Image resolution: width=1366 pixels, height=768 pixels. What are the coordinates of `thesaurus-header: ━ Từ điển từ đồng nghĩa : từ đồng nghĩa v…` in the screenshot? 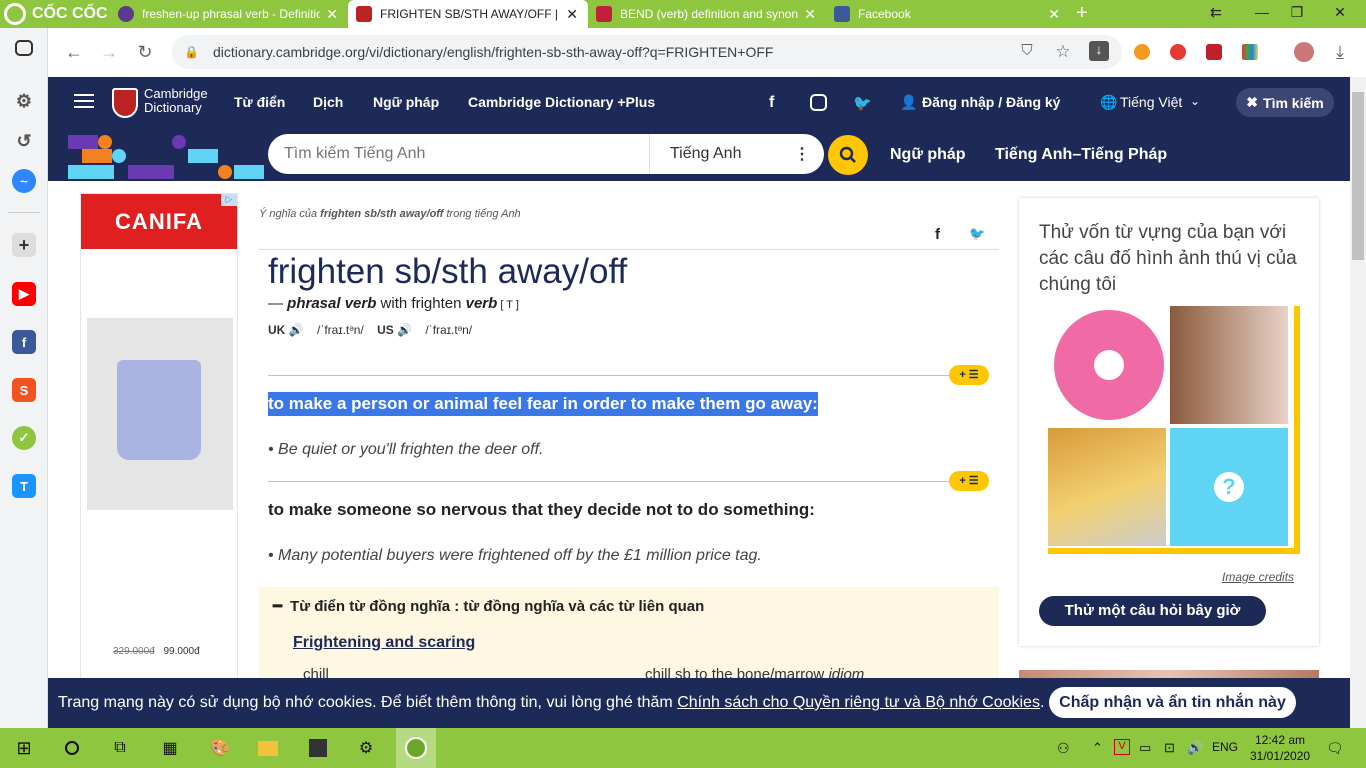 It's located at (488, 606).